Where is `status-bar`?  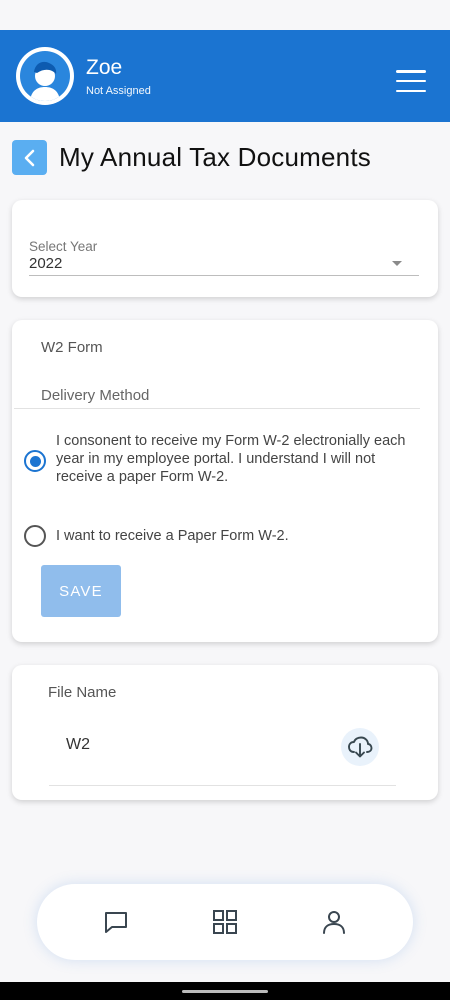
status-bar is located at coordinates (225, 15).